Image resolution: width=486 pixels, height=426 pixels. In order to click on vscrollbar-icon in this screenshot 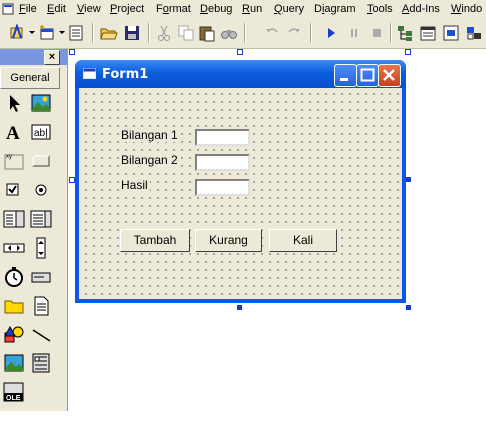, I will do `click(41, 248)`.